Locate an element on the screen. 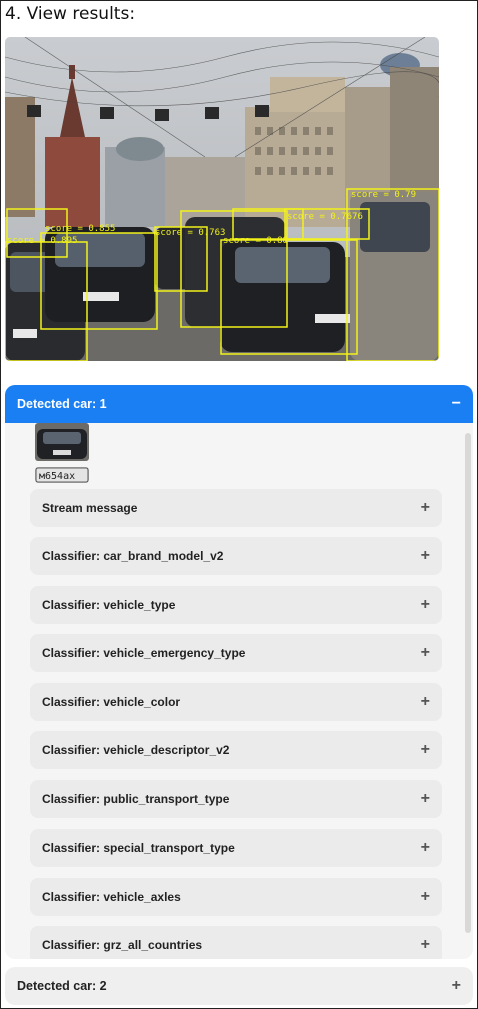  section-vehicle-type: Classifier: vehicle_type + is located at coordinates (236, 605).